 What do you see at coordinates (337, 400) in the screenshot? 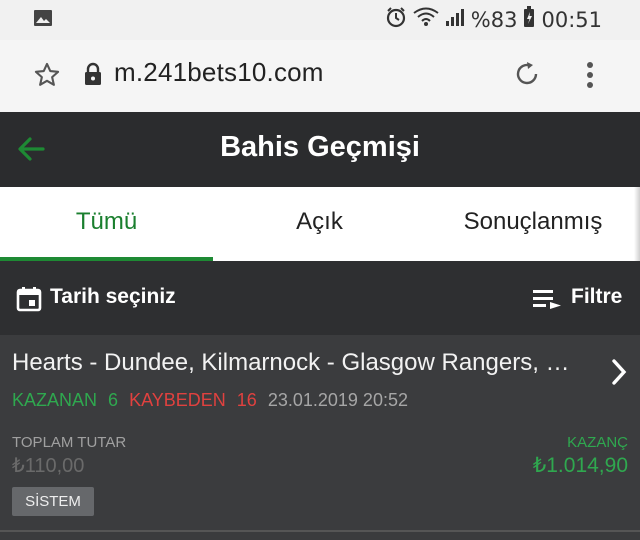
I see `bet-date: 23.01.2019 20:52` at bounding box center [337, 400].